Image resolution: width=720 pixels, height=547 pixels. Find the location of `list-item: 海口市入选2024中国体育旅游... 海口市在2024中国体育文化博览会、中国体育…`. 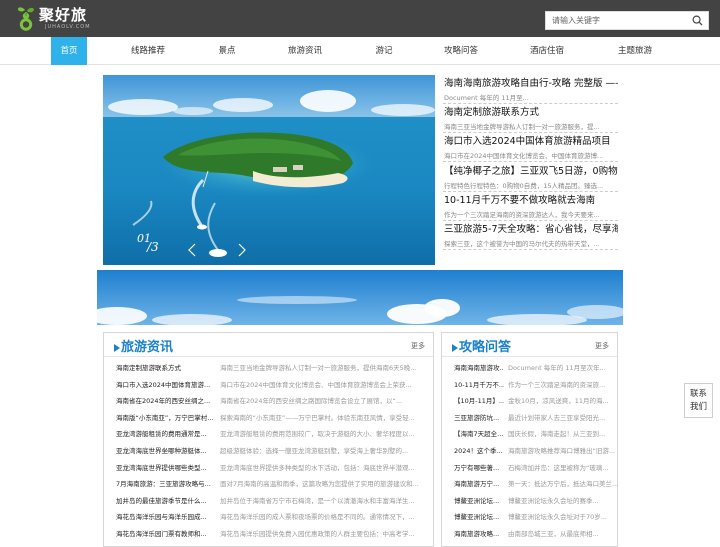

list-item: 海口市入选2024中国体育旅游... 海口市在2024中国体育文化博览会、中国体育… is located at coordinates (271, 387).